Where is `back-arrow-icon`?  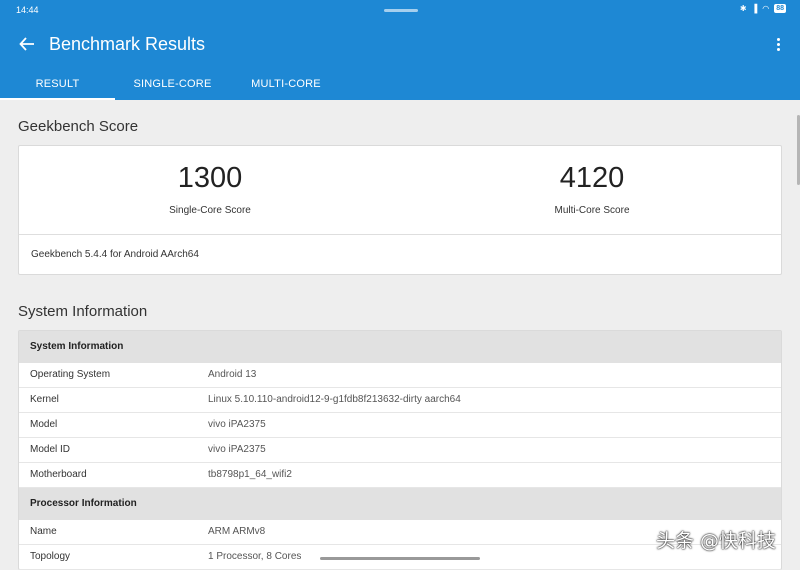
back-arrow-icon is located at coordinates (27, 44).